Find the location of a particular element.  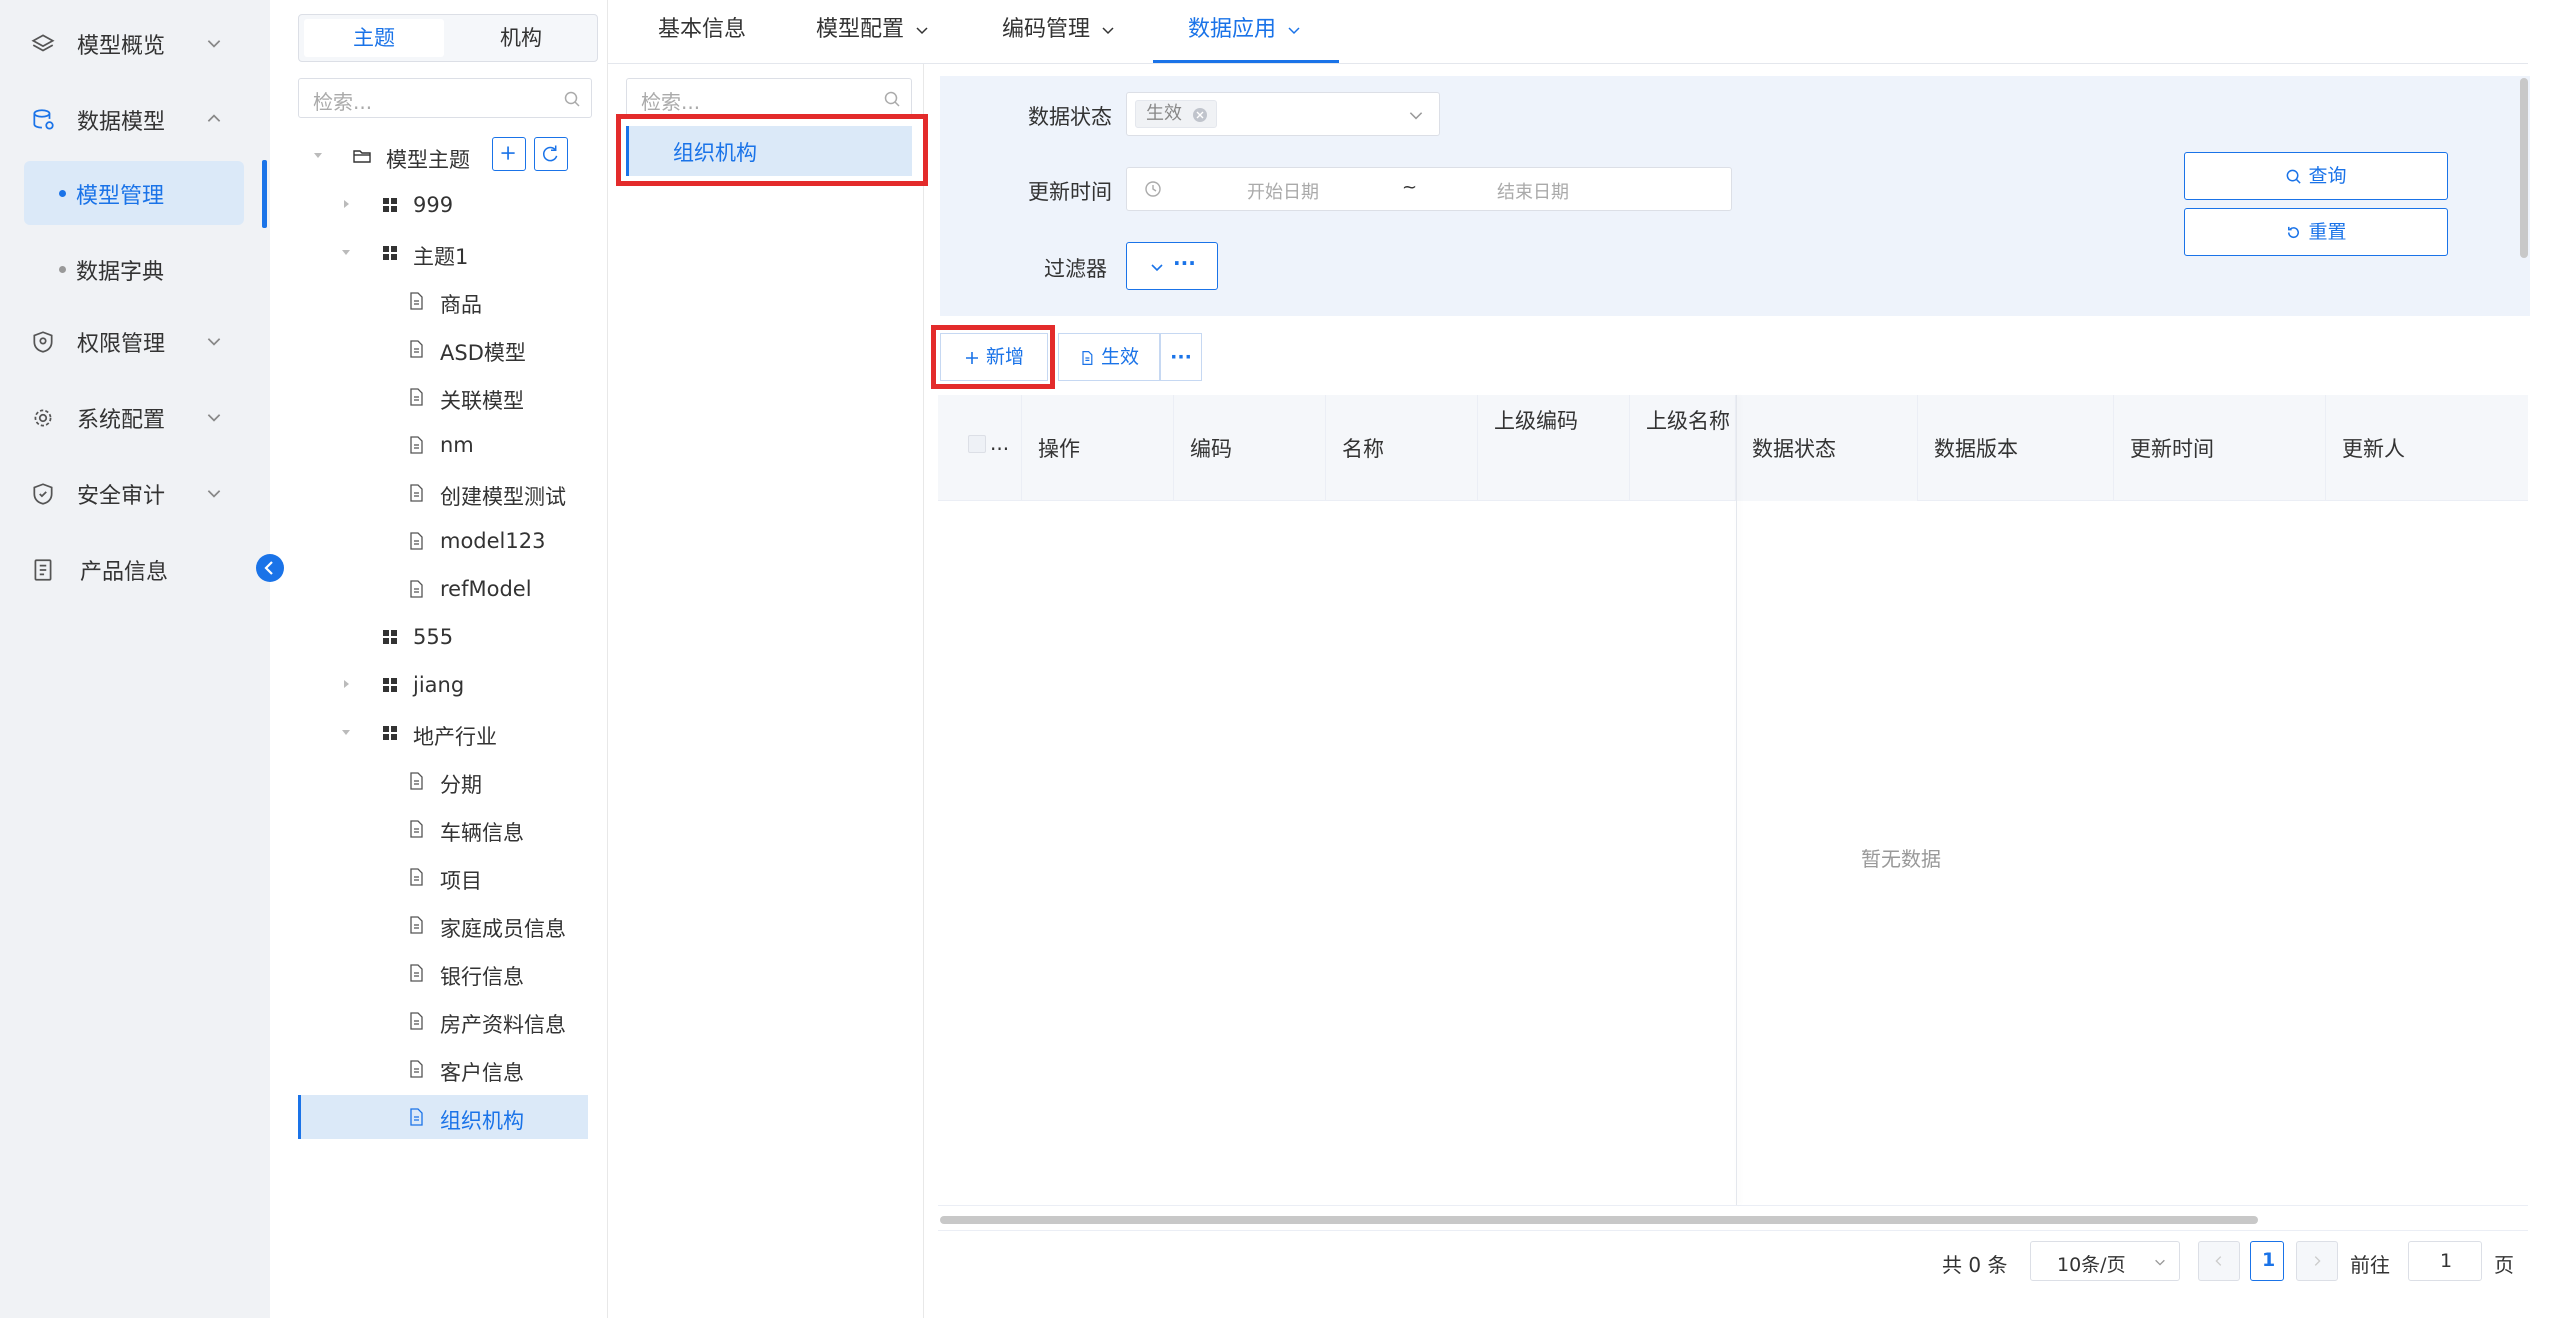

goto-page-input: 1 is located at coordinates (2445, 1261).